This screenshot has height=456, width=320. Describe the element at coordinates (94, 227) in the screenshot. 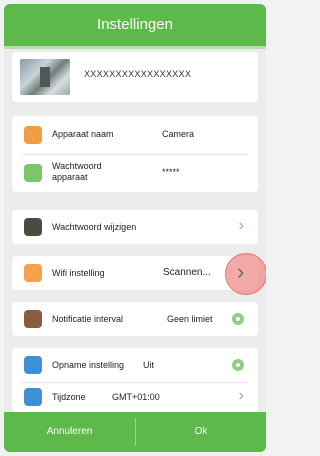

I see `change-password-label: Wachtwoord wijzigen` at that location.